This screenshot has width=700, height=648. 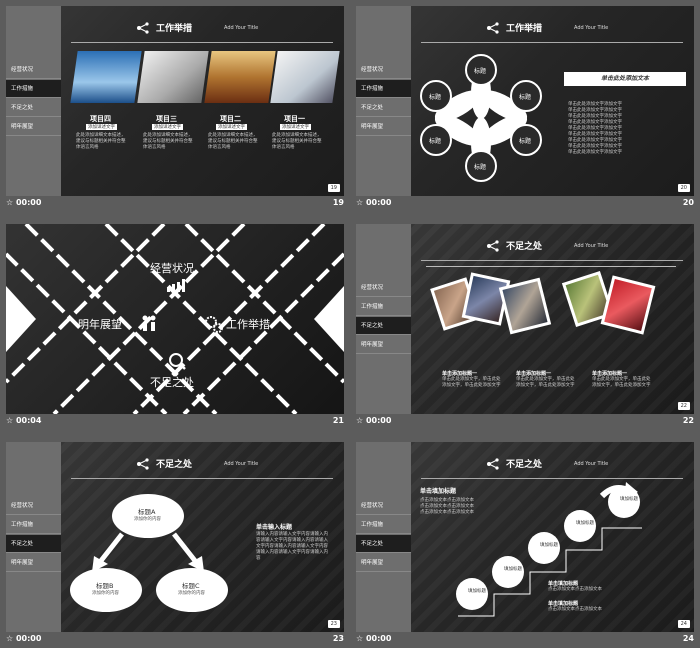 I want to click on footer: ☆ 00:00 20, so click(x=525, y=204).